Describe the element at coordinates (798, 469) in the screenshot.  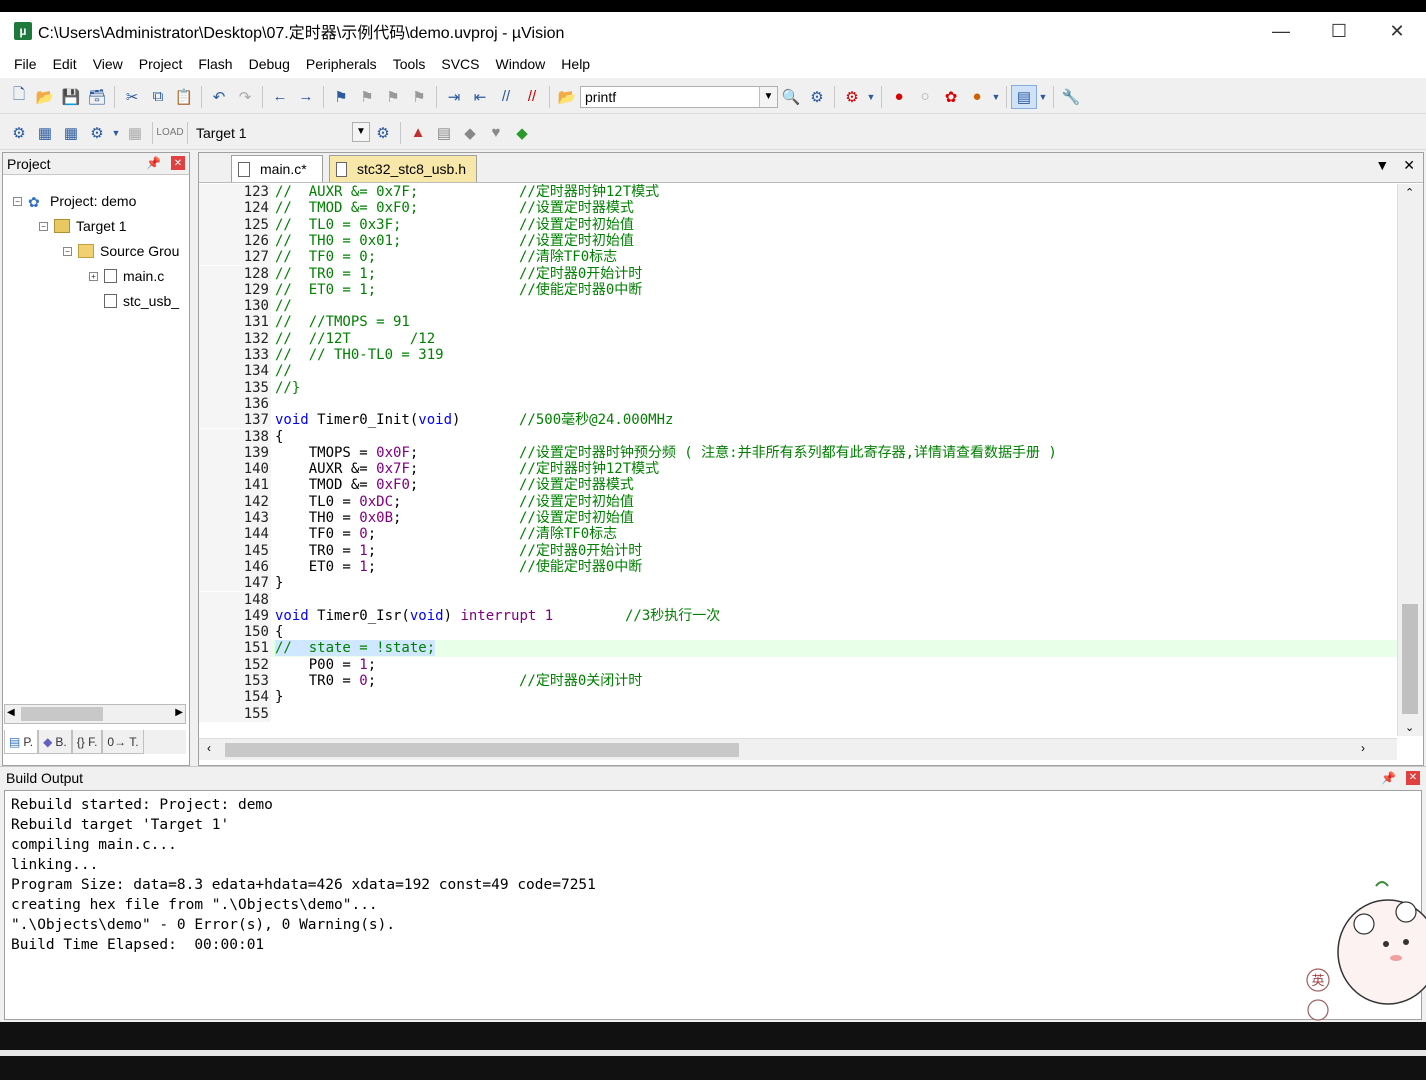
I see `code-line: 140 AUXR &= 0x7F; //定时器时钟12T模式` at that location.